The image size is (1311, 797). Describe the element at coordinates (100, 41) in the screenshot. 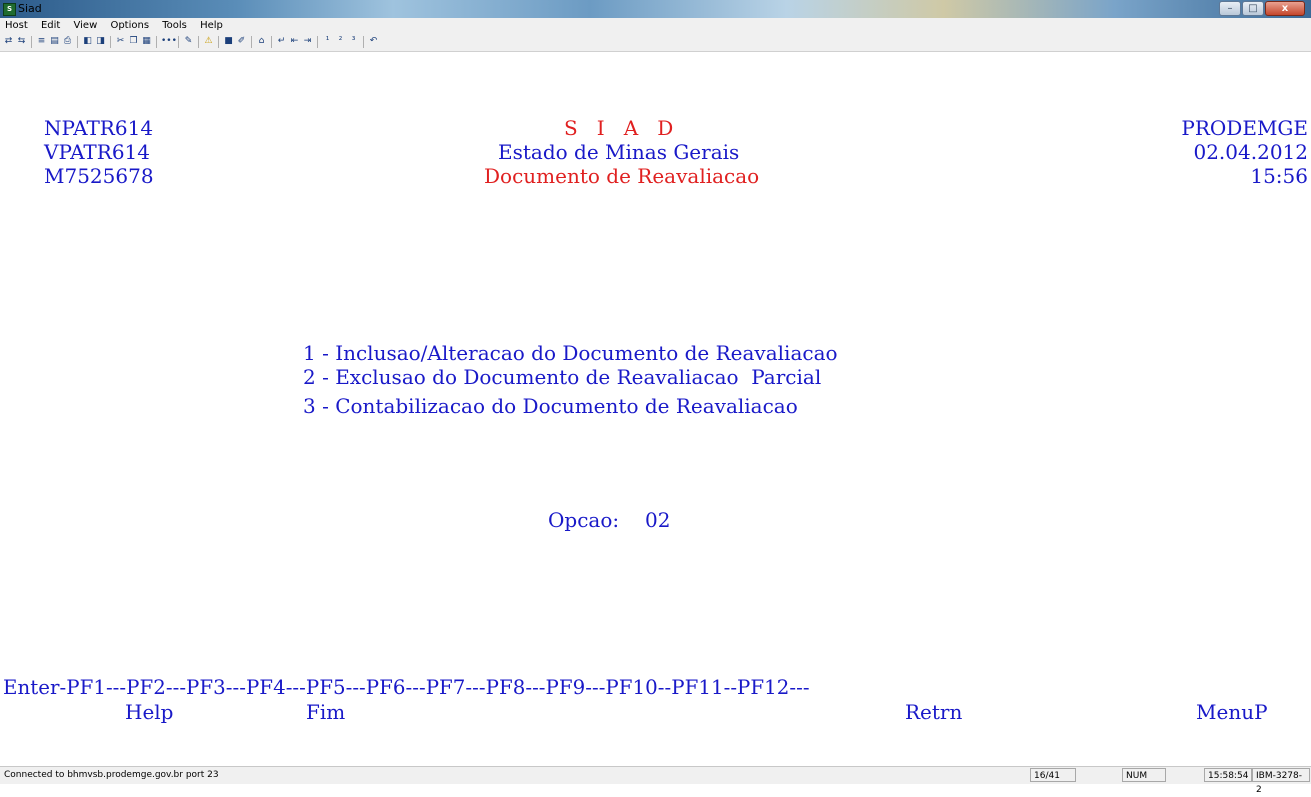

I see `paste-screen-icon: ◨` at that location.